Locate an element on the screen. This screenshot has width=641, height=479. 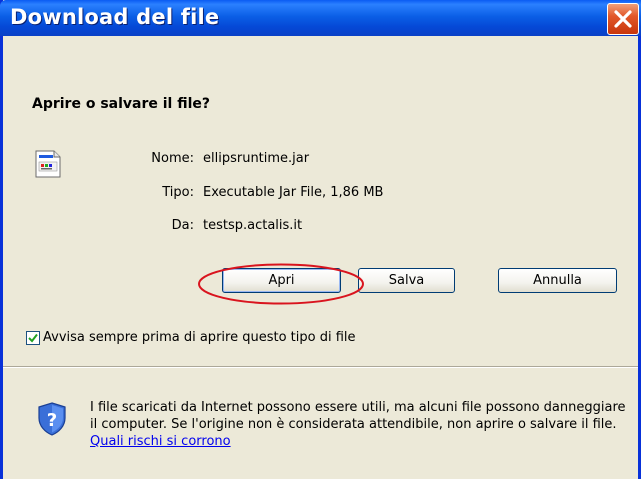
close-icon is located at coordinates (623, 19).